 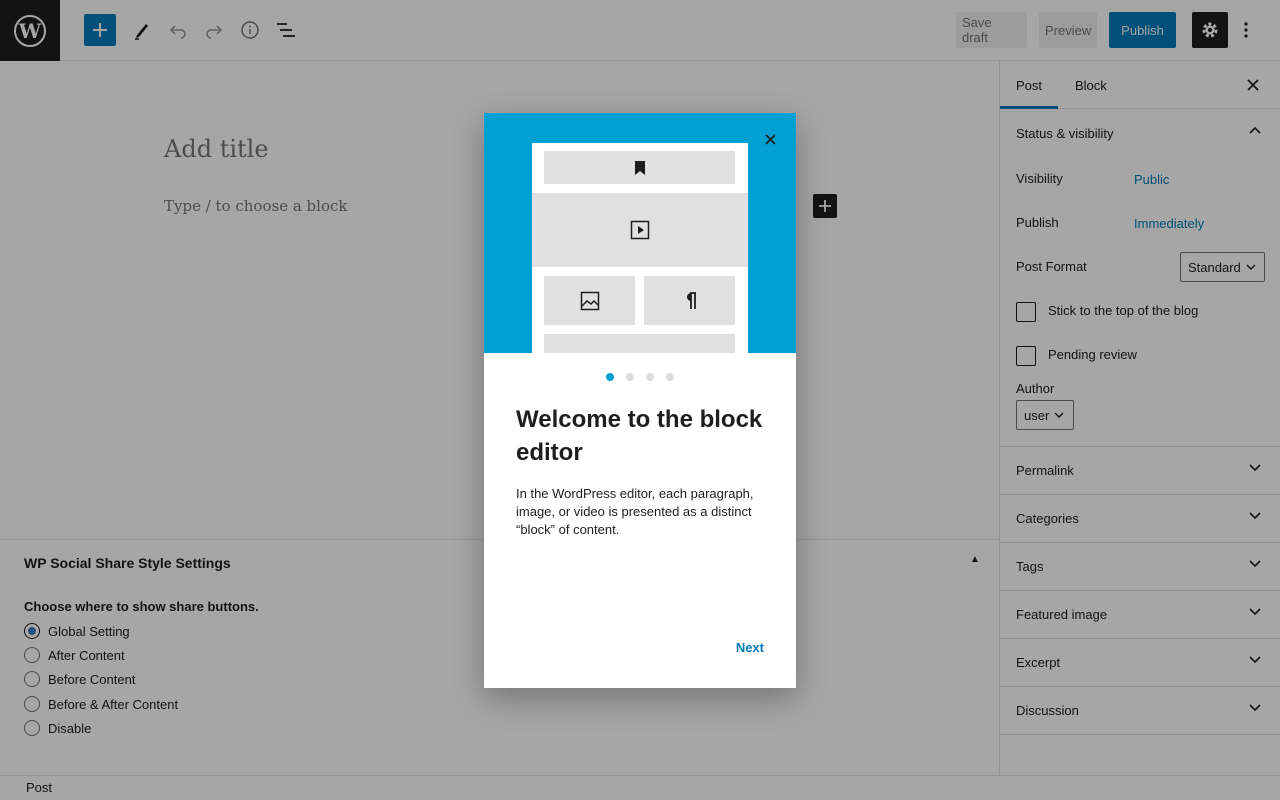 I want to click on placeholder-block, so click(x=639, y=343).